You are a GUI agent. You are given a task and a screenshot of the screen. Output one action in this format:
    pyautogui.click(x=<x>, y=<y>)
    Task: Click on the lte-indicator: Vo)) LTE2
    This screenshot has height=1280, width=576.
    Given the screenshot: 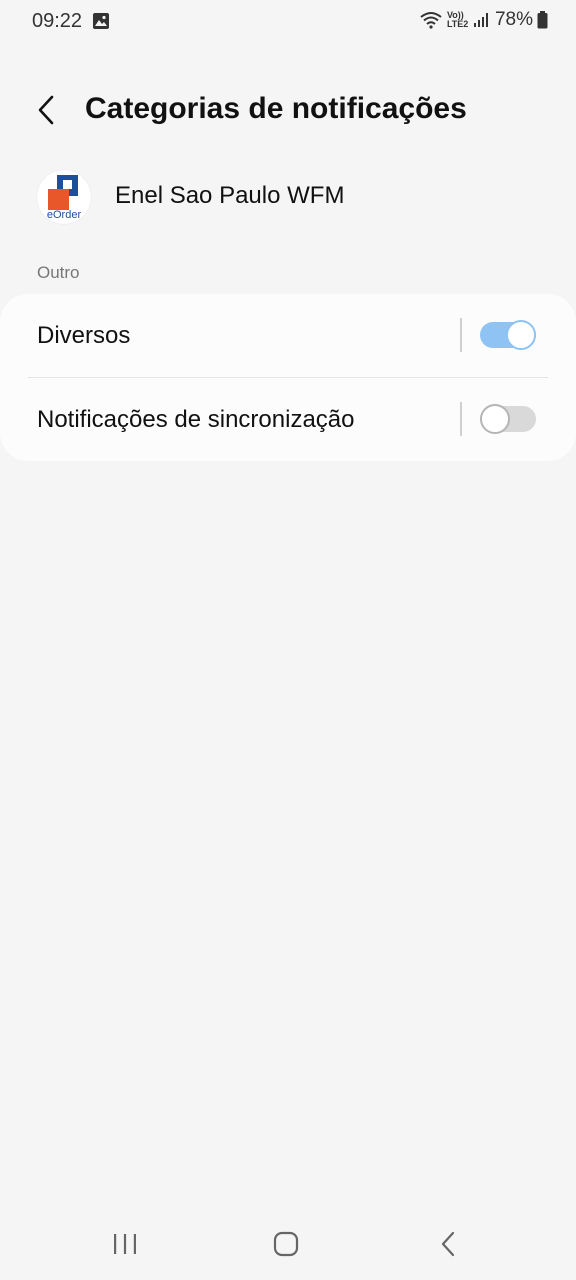 What is the action you would take?
    pyautogui.click(x=457, y=19)
    